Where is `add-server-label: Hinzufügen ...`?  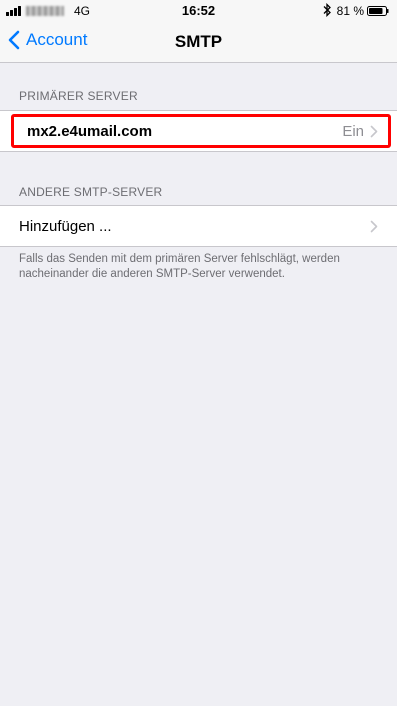 add-server-label: Hinzufügen ... is located at coordinates (65, 226).